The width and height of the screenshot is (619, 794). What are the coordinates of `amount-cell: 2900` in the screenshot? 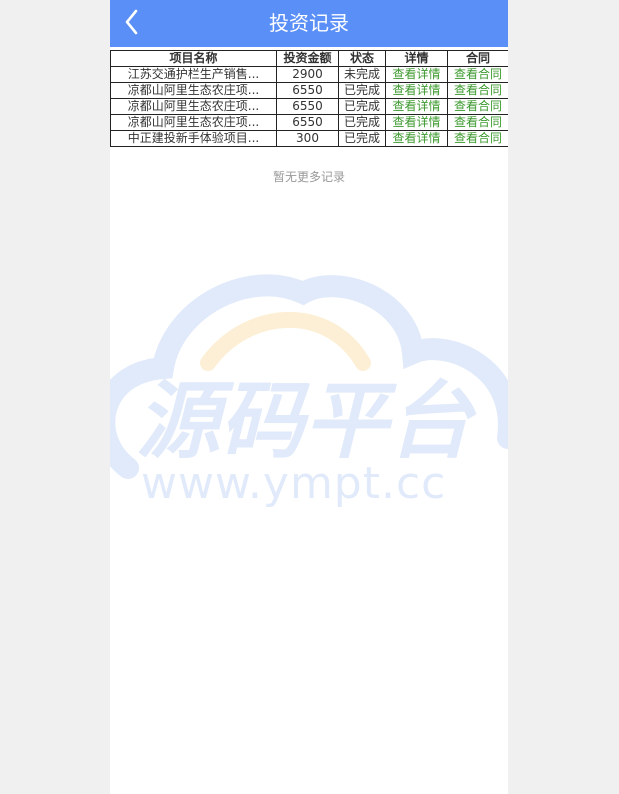 It's located at (307, 74).